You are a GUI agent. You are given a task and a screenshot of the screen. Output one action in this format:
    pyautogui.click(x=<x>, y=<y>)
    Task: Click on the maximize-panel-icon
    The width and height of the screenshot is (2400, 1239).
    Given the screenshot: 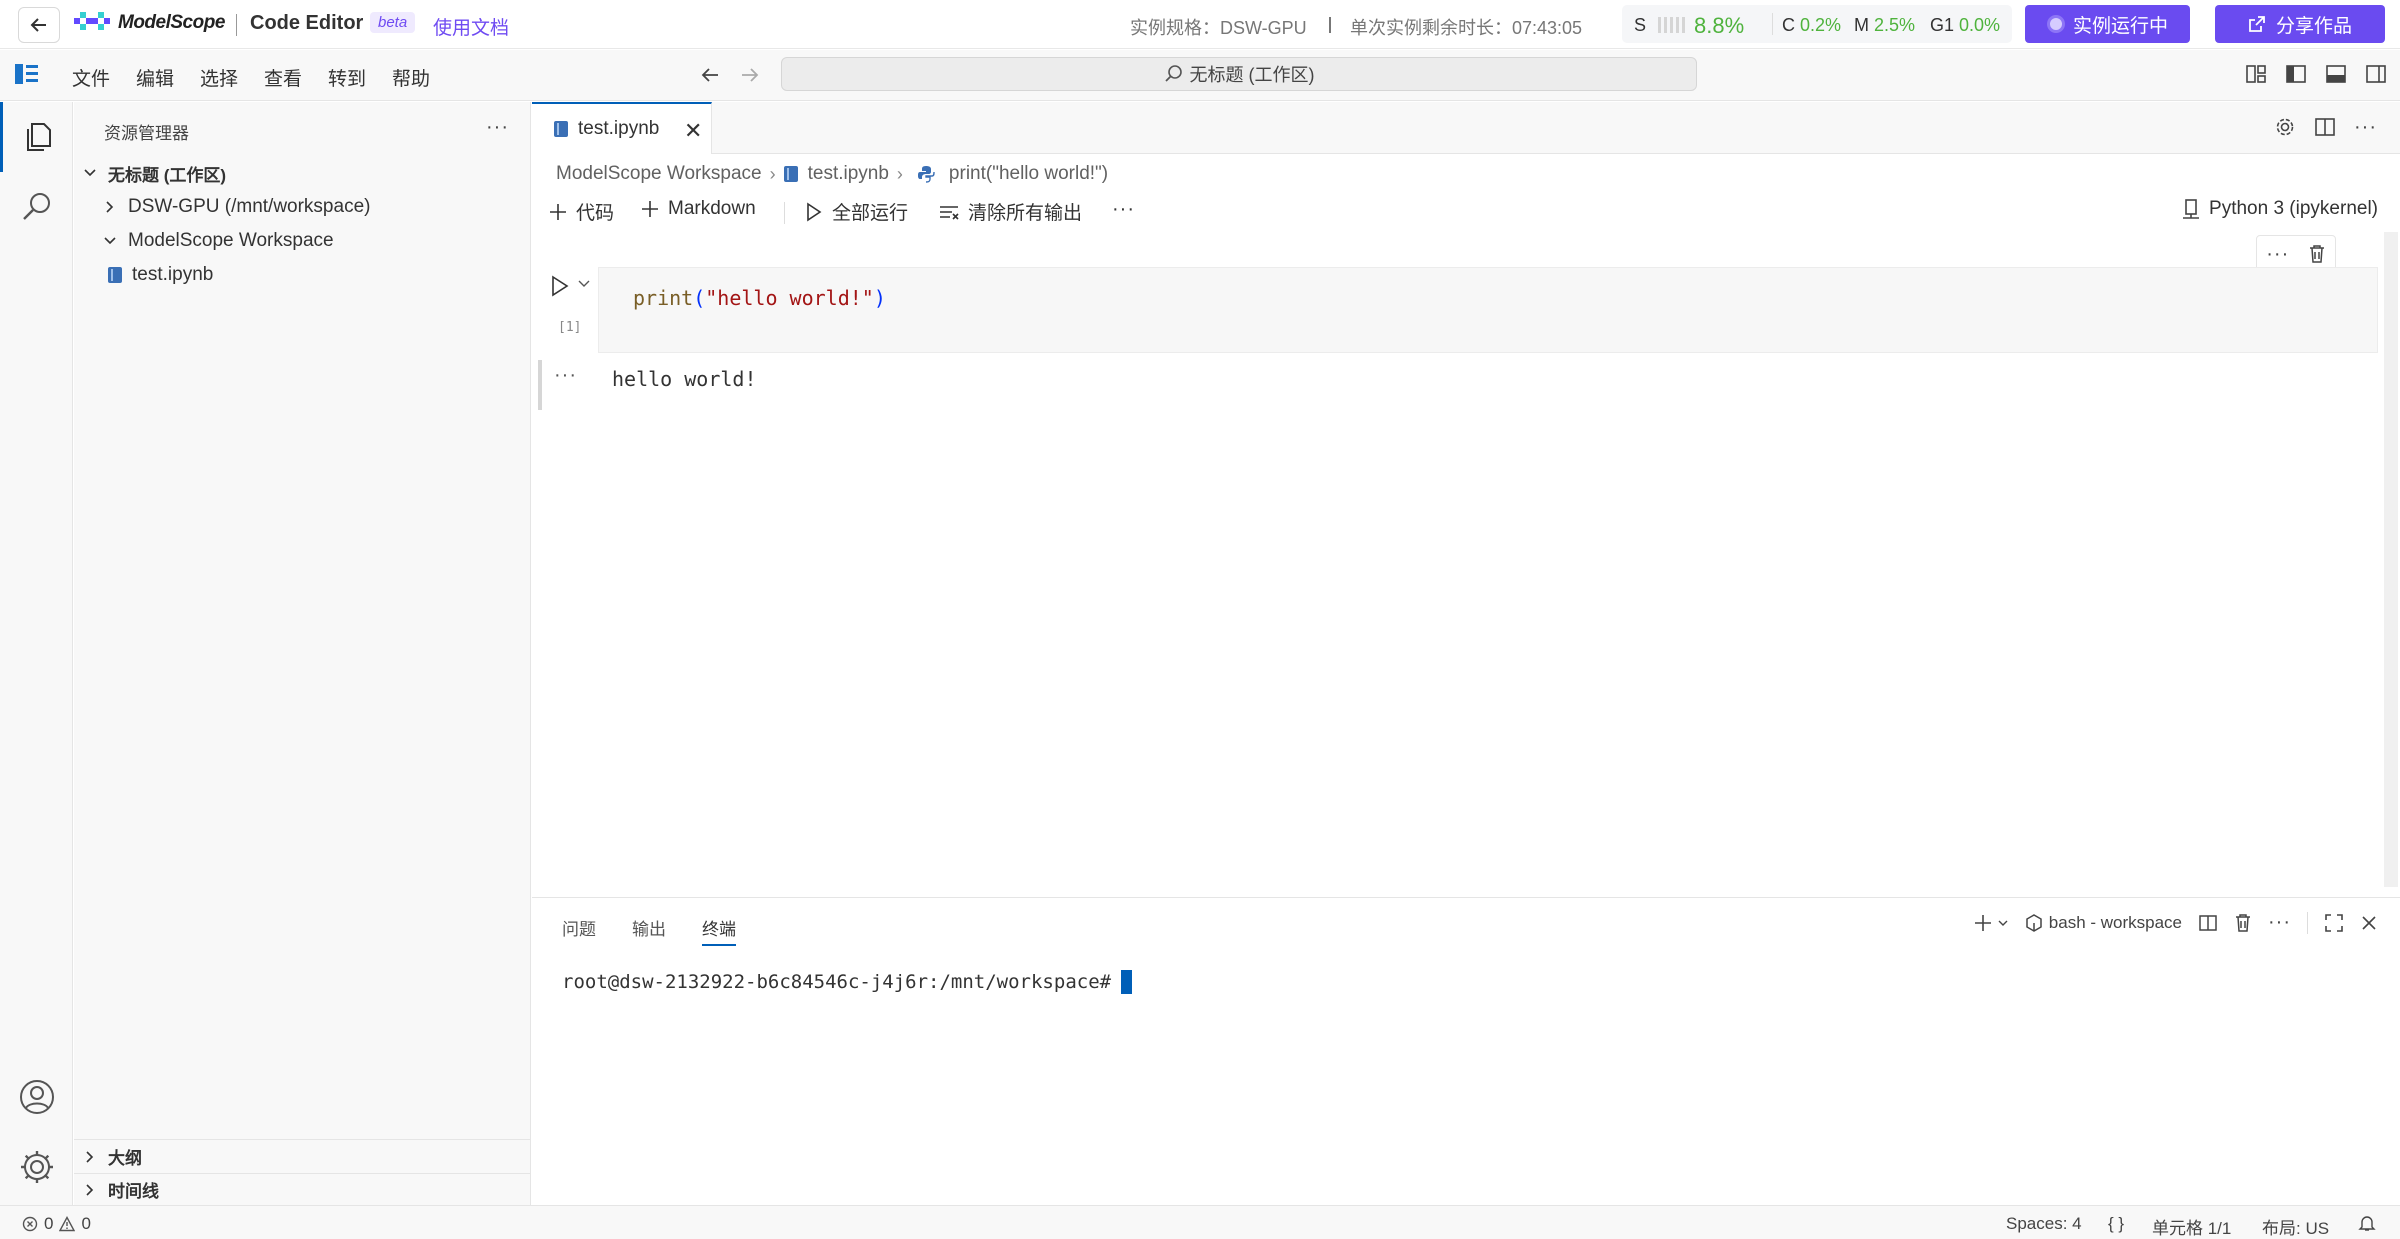 What is the action you would take?
    pyautogui.click(x=2334, y=923)
    